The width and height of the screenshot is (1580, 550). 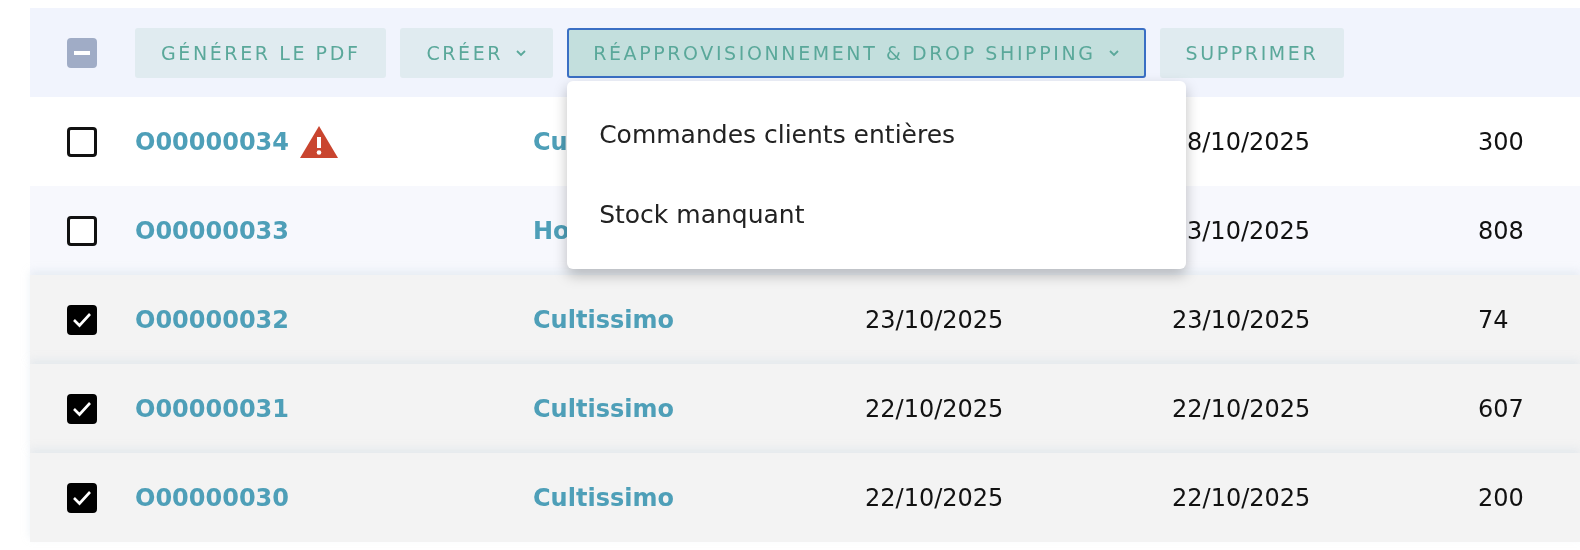 What do you see at coordinates (261, 52) in the screenshot?
I see `toolbar-button: GÉNÉRER LE PDF` at bounding box center [261, 52].